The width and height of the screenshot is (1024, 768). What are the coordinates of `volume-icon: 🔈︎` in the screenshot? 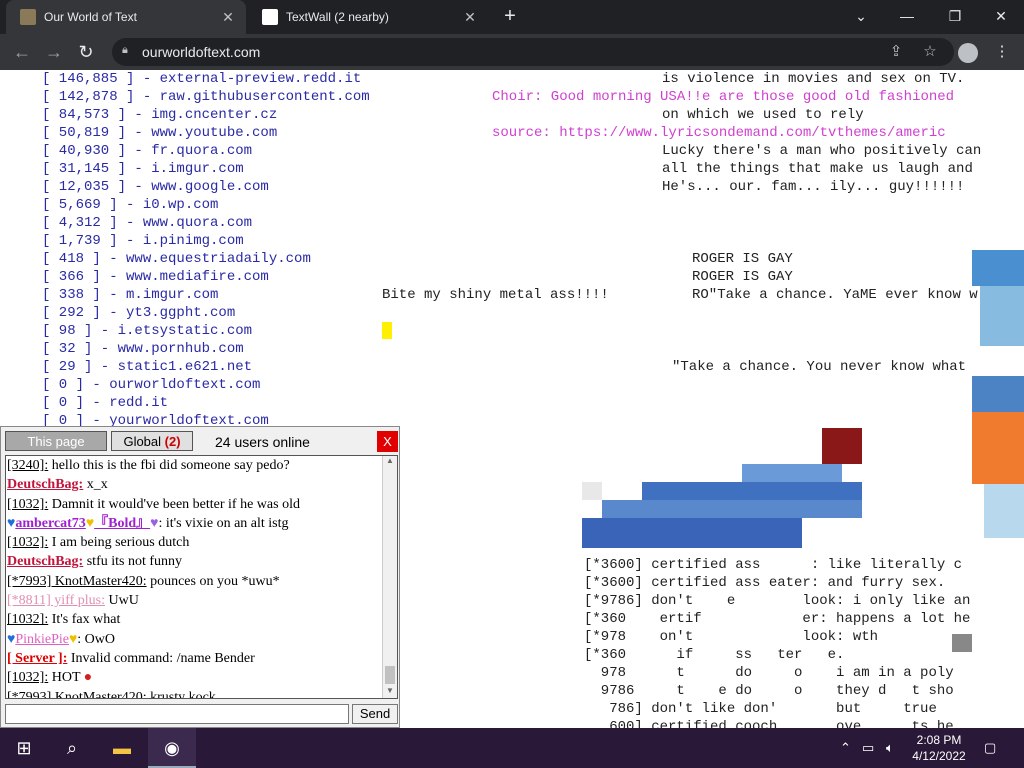 It's located at (890, 748).